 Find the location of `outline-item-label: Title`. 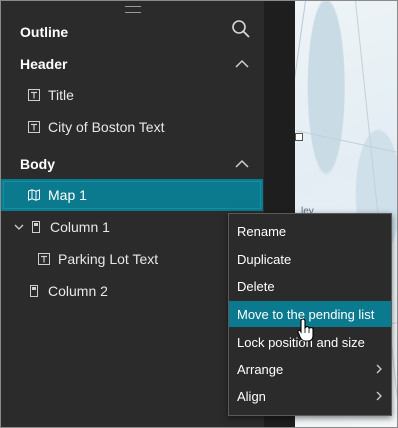

outline-item-label: Title is located at coordinates (61, 95).